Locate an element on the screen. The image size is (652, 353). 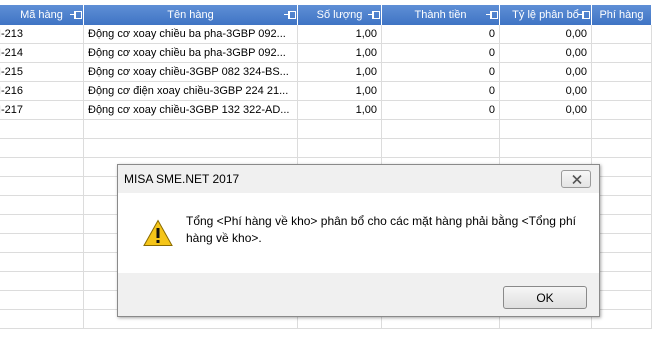
column-header-name: Tên hàng is located at coordinates (191, 15).